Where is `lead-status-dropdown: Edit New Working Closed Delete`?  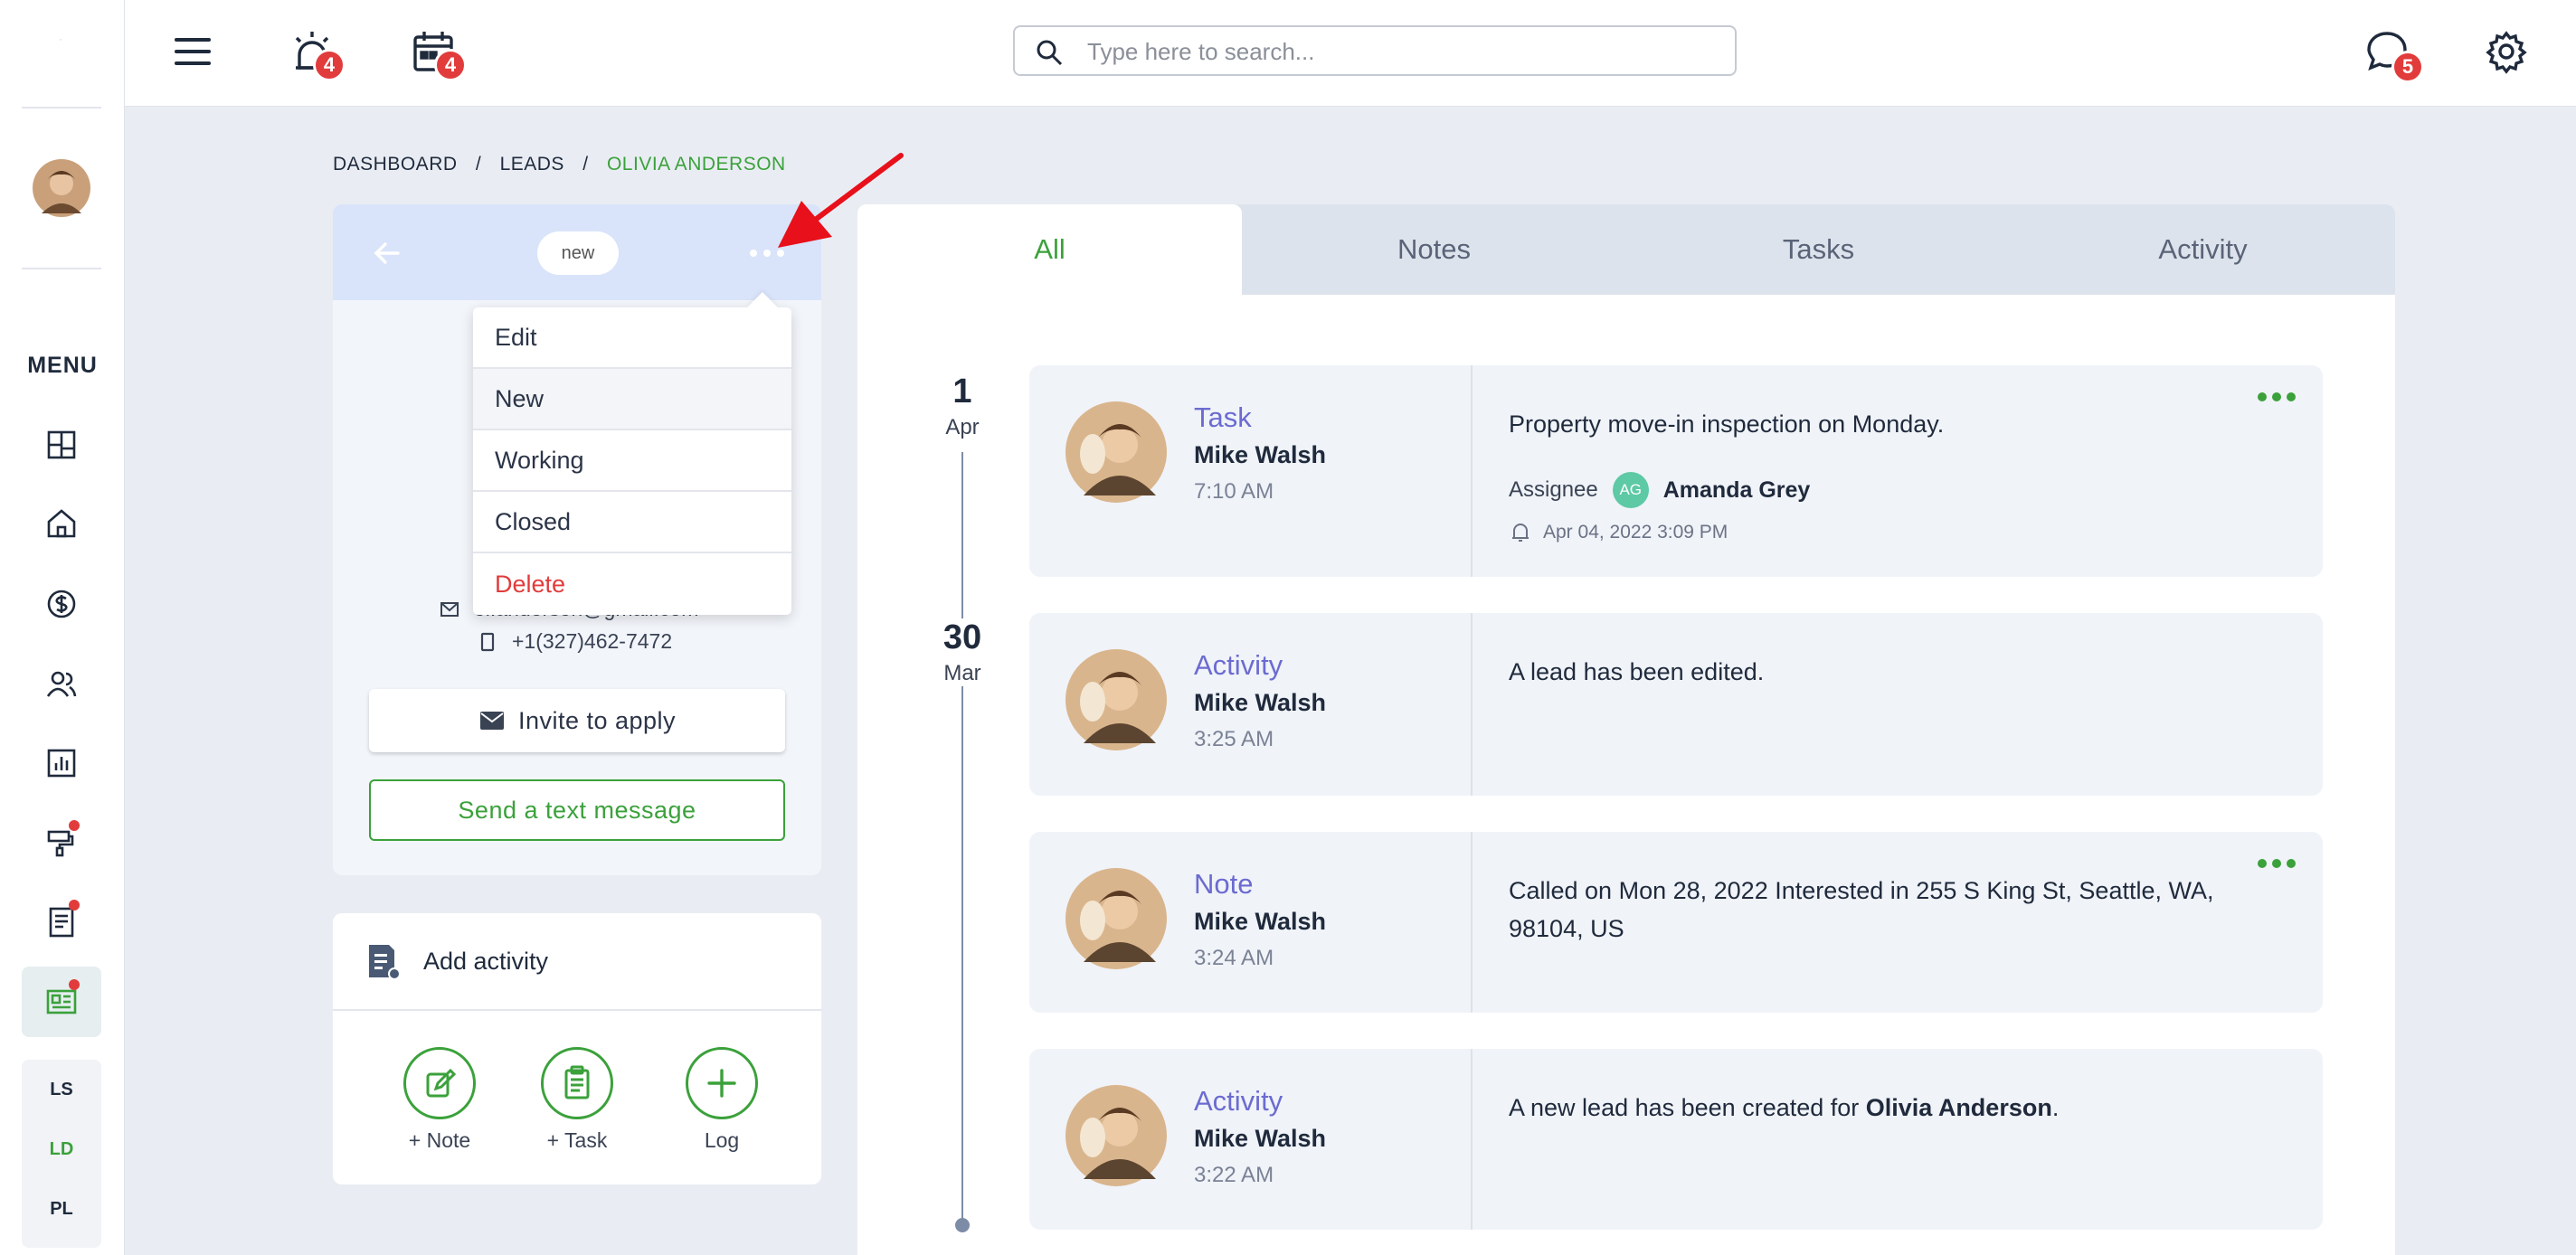
lead-status-dropdown: Edit New Working Closed Delete is located at coordinates (632, 461).